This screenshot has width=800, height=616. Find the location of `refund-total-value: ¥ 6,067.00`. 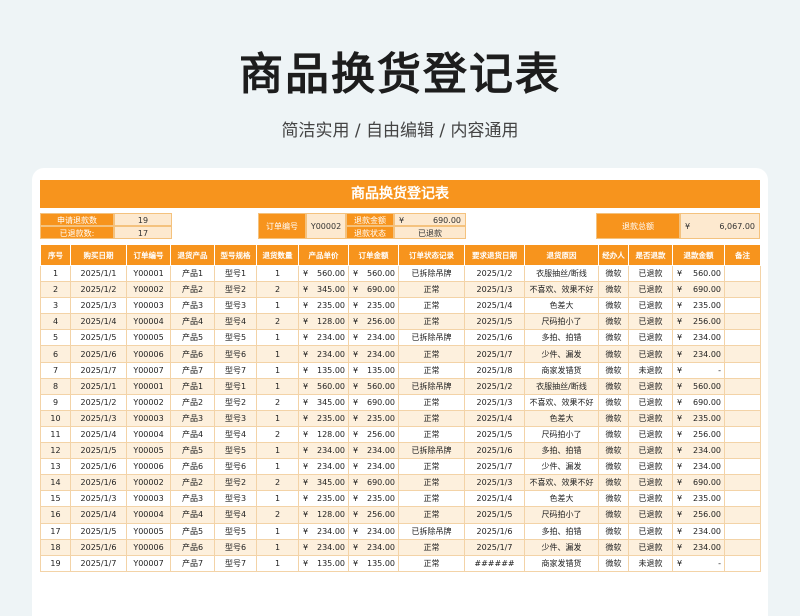

refund-total-value: ¥ 6,067.00 is located at coordinates (720, 226).